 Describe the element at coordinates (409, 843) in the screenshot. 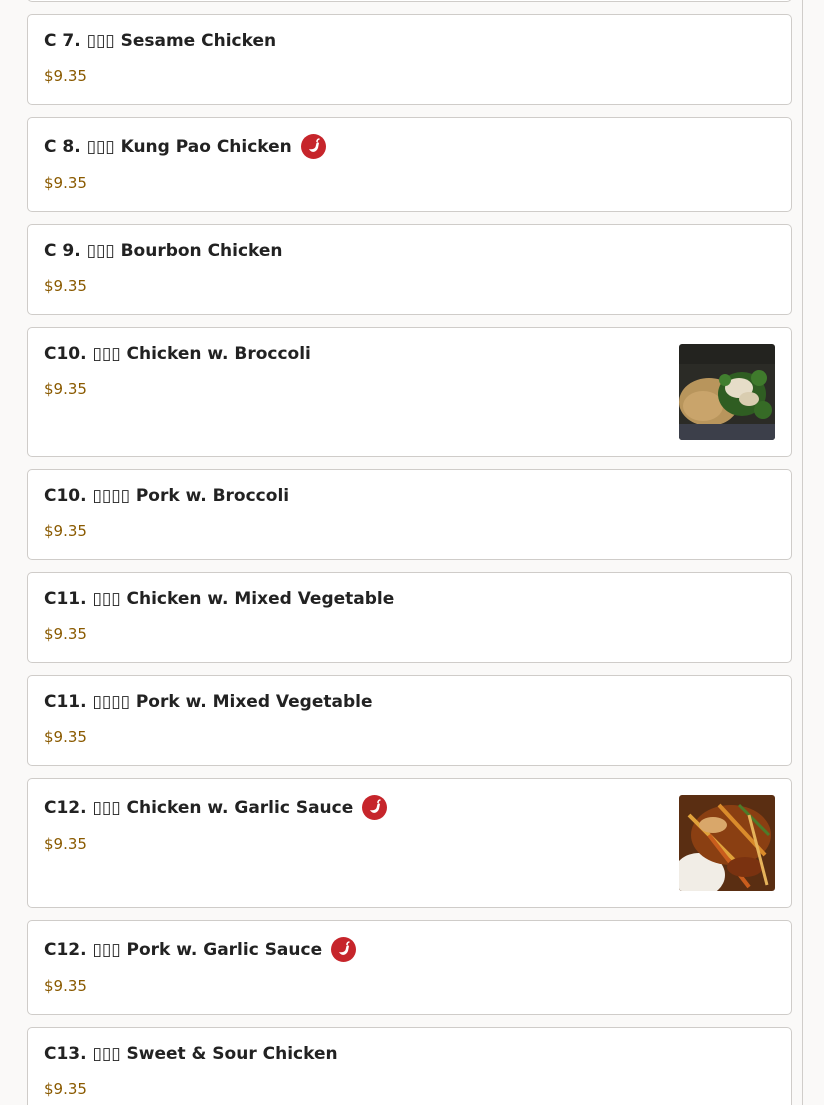

I see `menu-item-card: C12. ▯▯▯ Chicken w. Garlic Sauce $9.35` at that location.